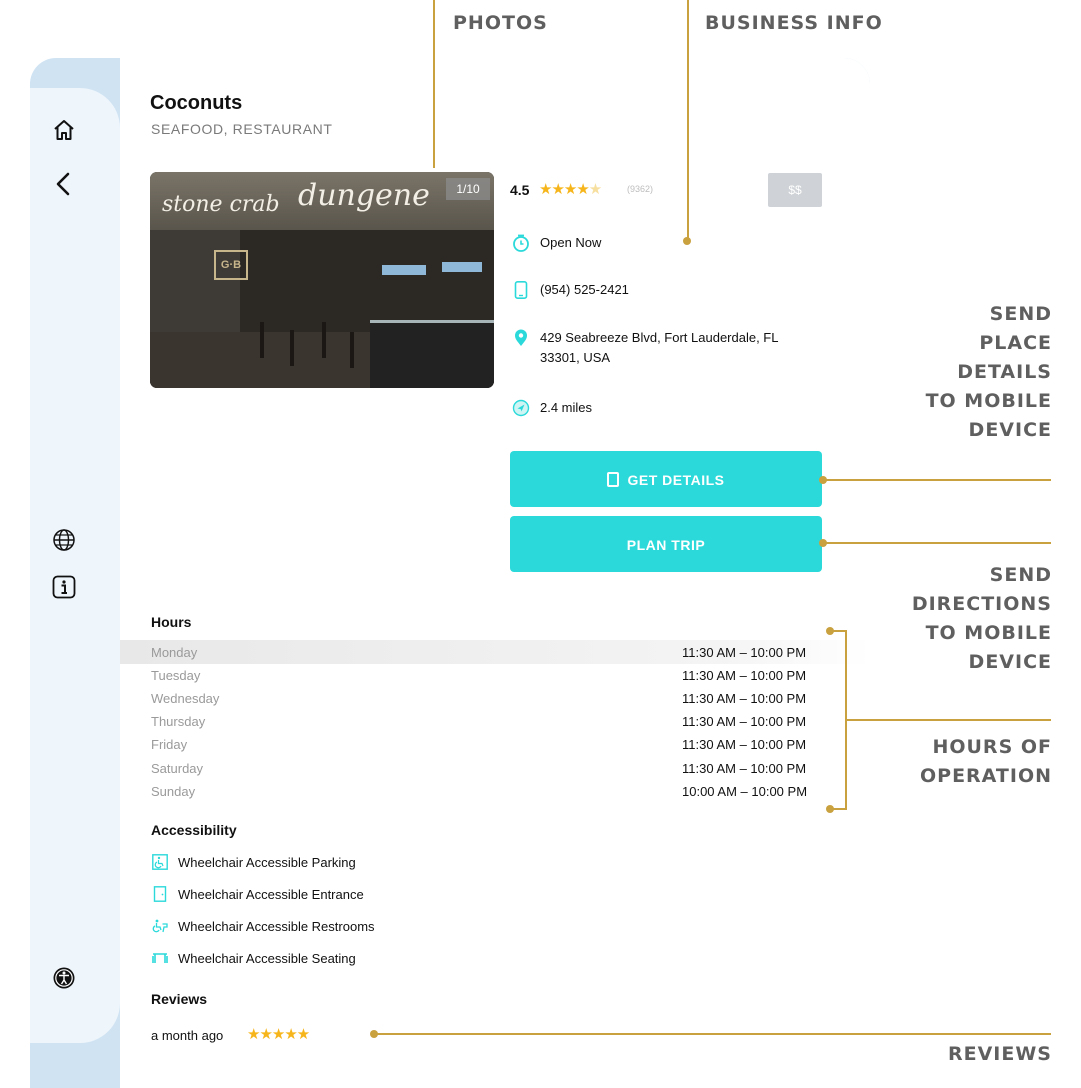 The image size is (1081, 1088). Describe the element at coordinates (938, 543) in the screenshot. I see `callout-line-plan-trip` at that location.